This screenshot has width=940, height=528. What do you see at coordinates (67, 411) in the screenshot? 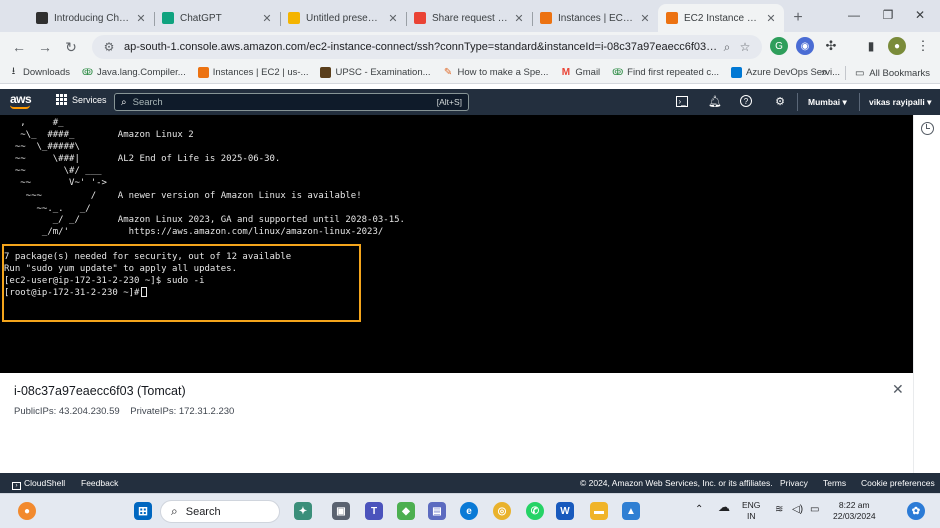
I see `public-ips: PublicIPs: 43.204.230.59` at bounding box center [67, 411].